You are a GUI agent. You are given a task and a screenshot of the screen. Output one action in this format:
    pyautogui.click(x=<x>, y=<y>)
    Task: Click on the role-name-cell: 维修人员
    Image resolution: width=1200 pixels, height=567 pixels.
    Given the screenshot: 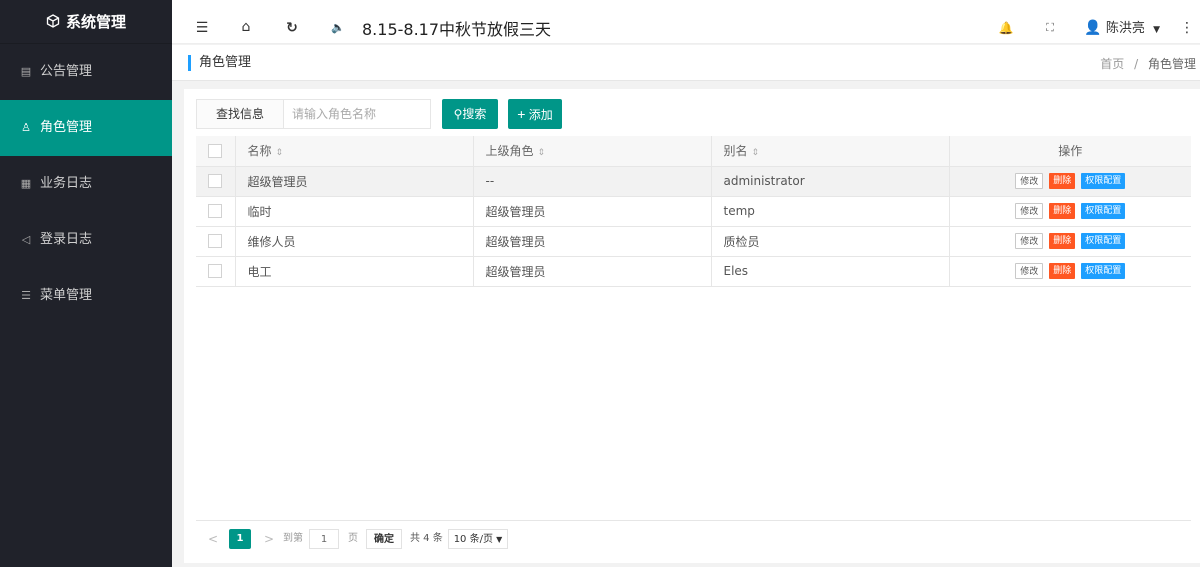 What is the action you would take?
    pyautogui.click(x=354, y=241)
    